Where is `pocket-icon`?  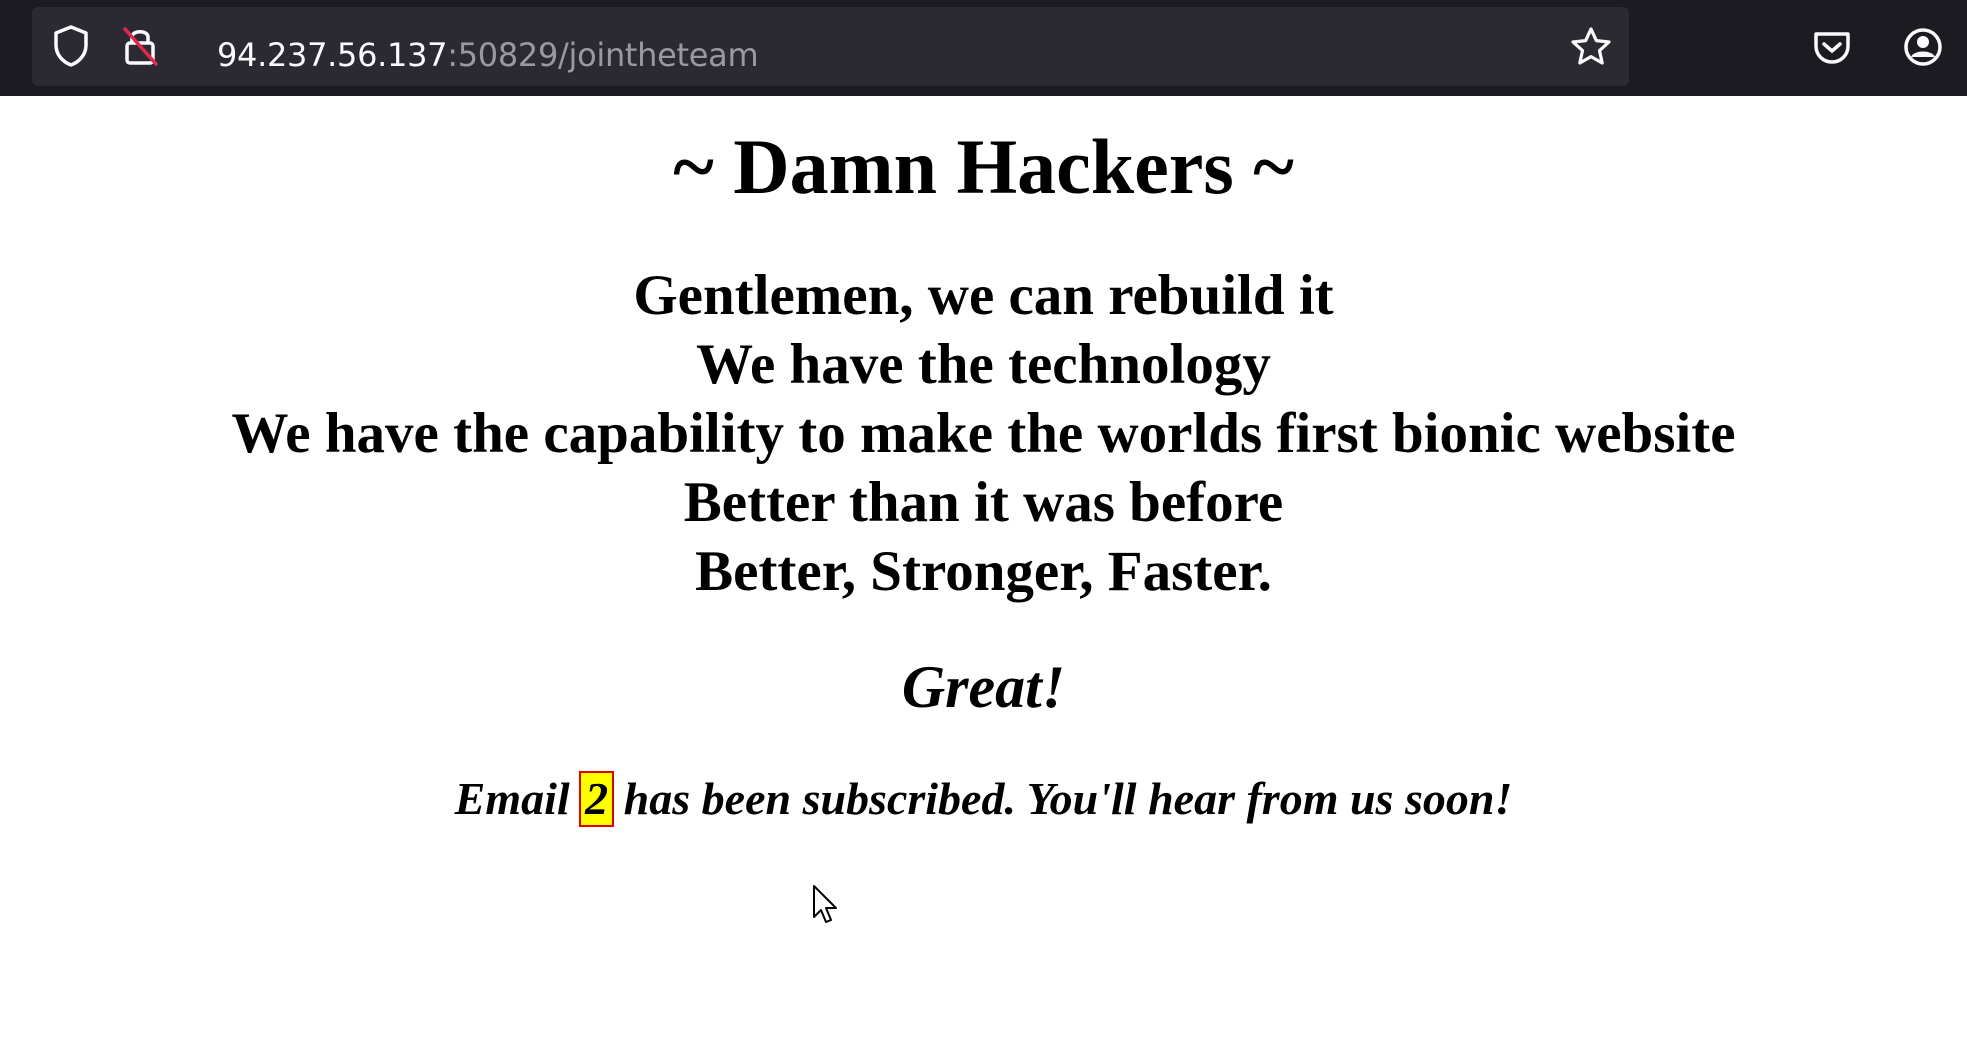
pocket-icon is located at coordinates (1832, 47).